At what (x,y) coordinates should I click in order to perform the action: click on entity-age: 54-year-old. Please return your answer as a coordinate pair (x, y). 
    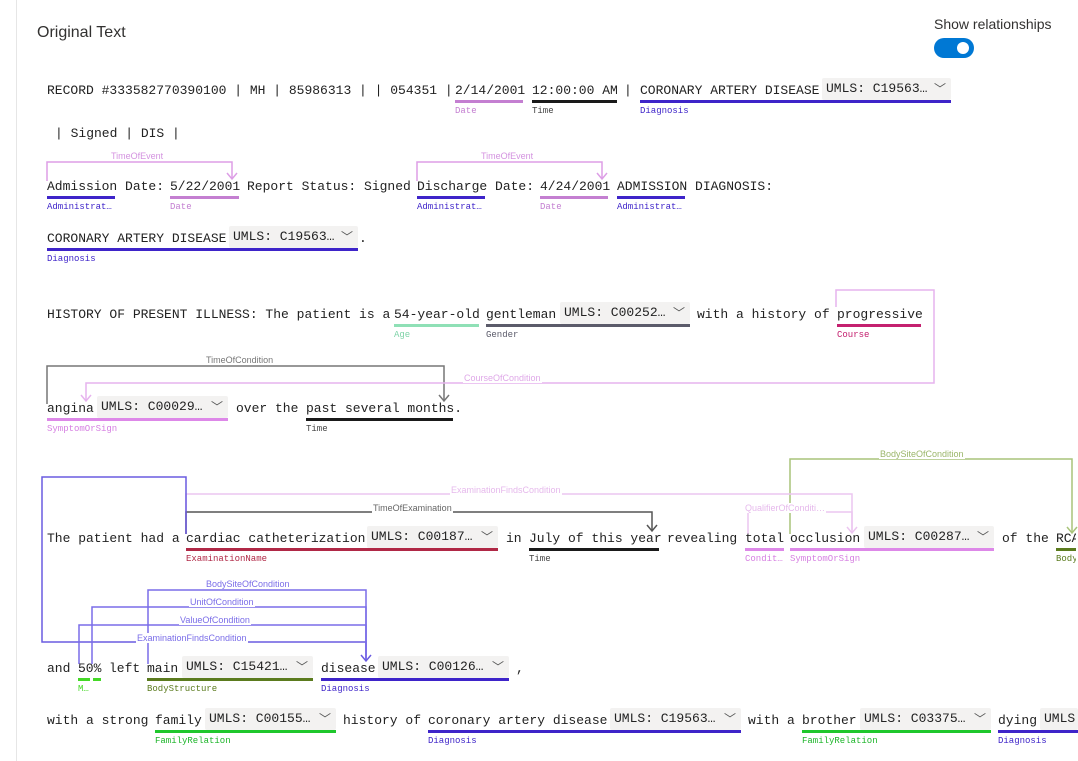
    Looking at the image, I should click on (437, 315).